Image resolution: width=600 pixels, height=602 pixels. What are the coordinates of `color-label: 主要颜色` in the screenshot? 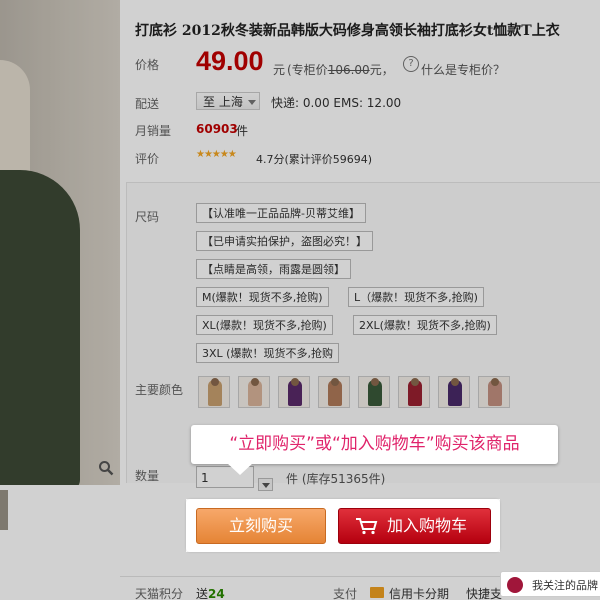 It's located at (159, 390).